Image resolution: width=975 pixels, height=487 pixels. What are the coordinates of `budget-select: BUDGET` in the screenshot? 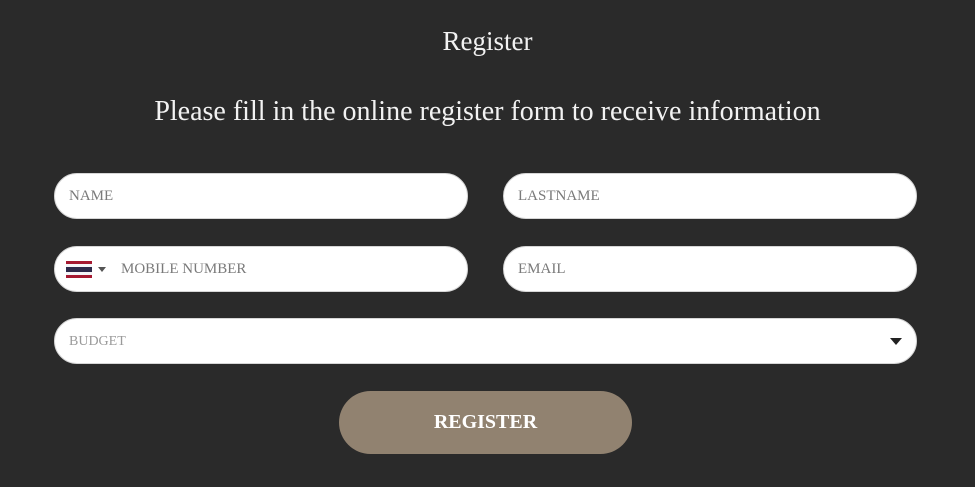 It's located at (485, 341).